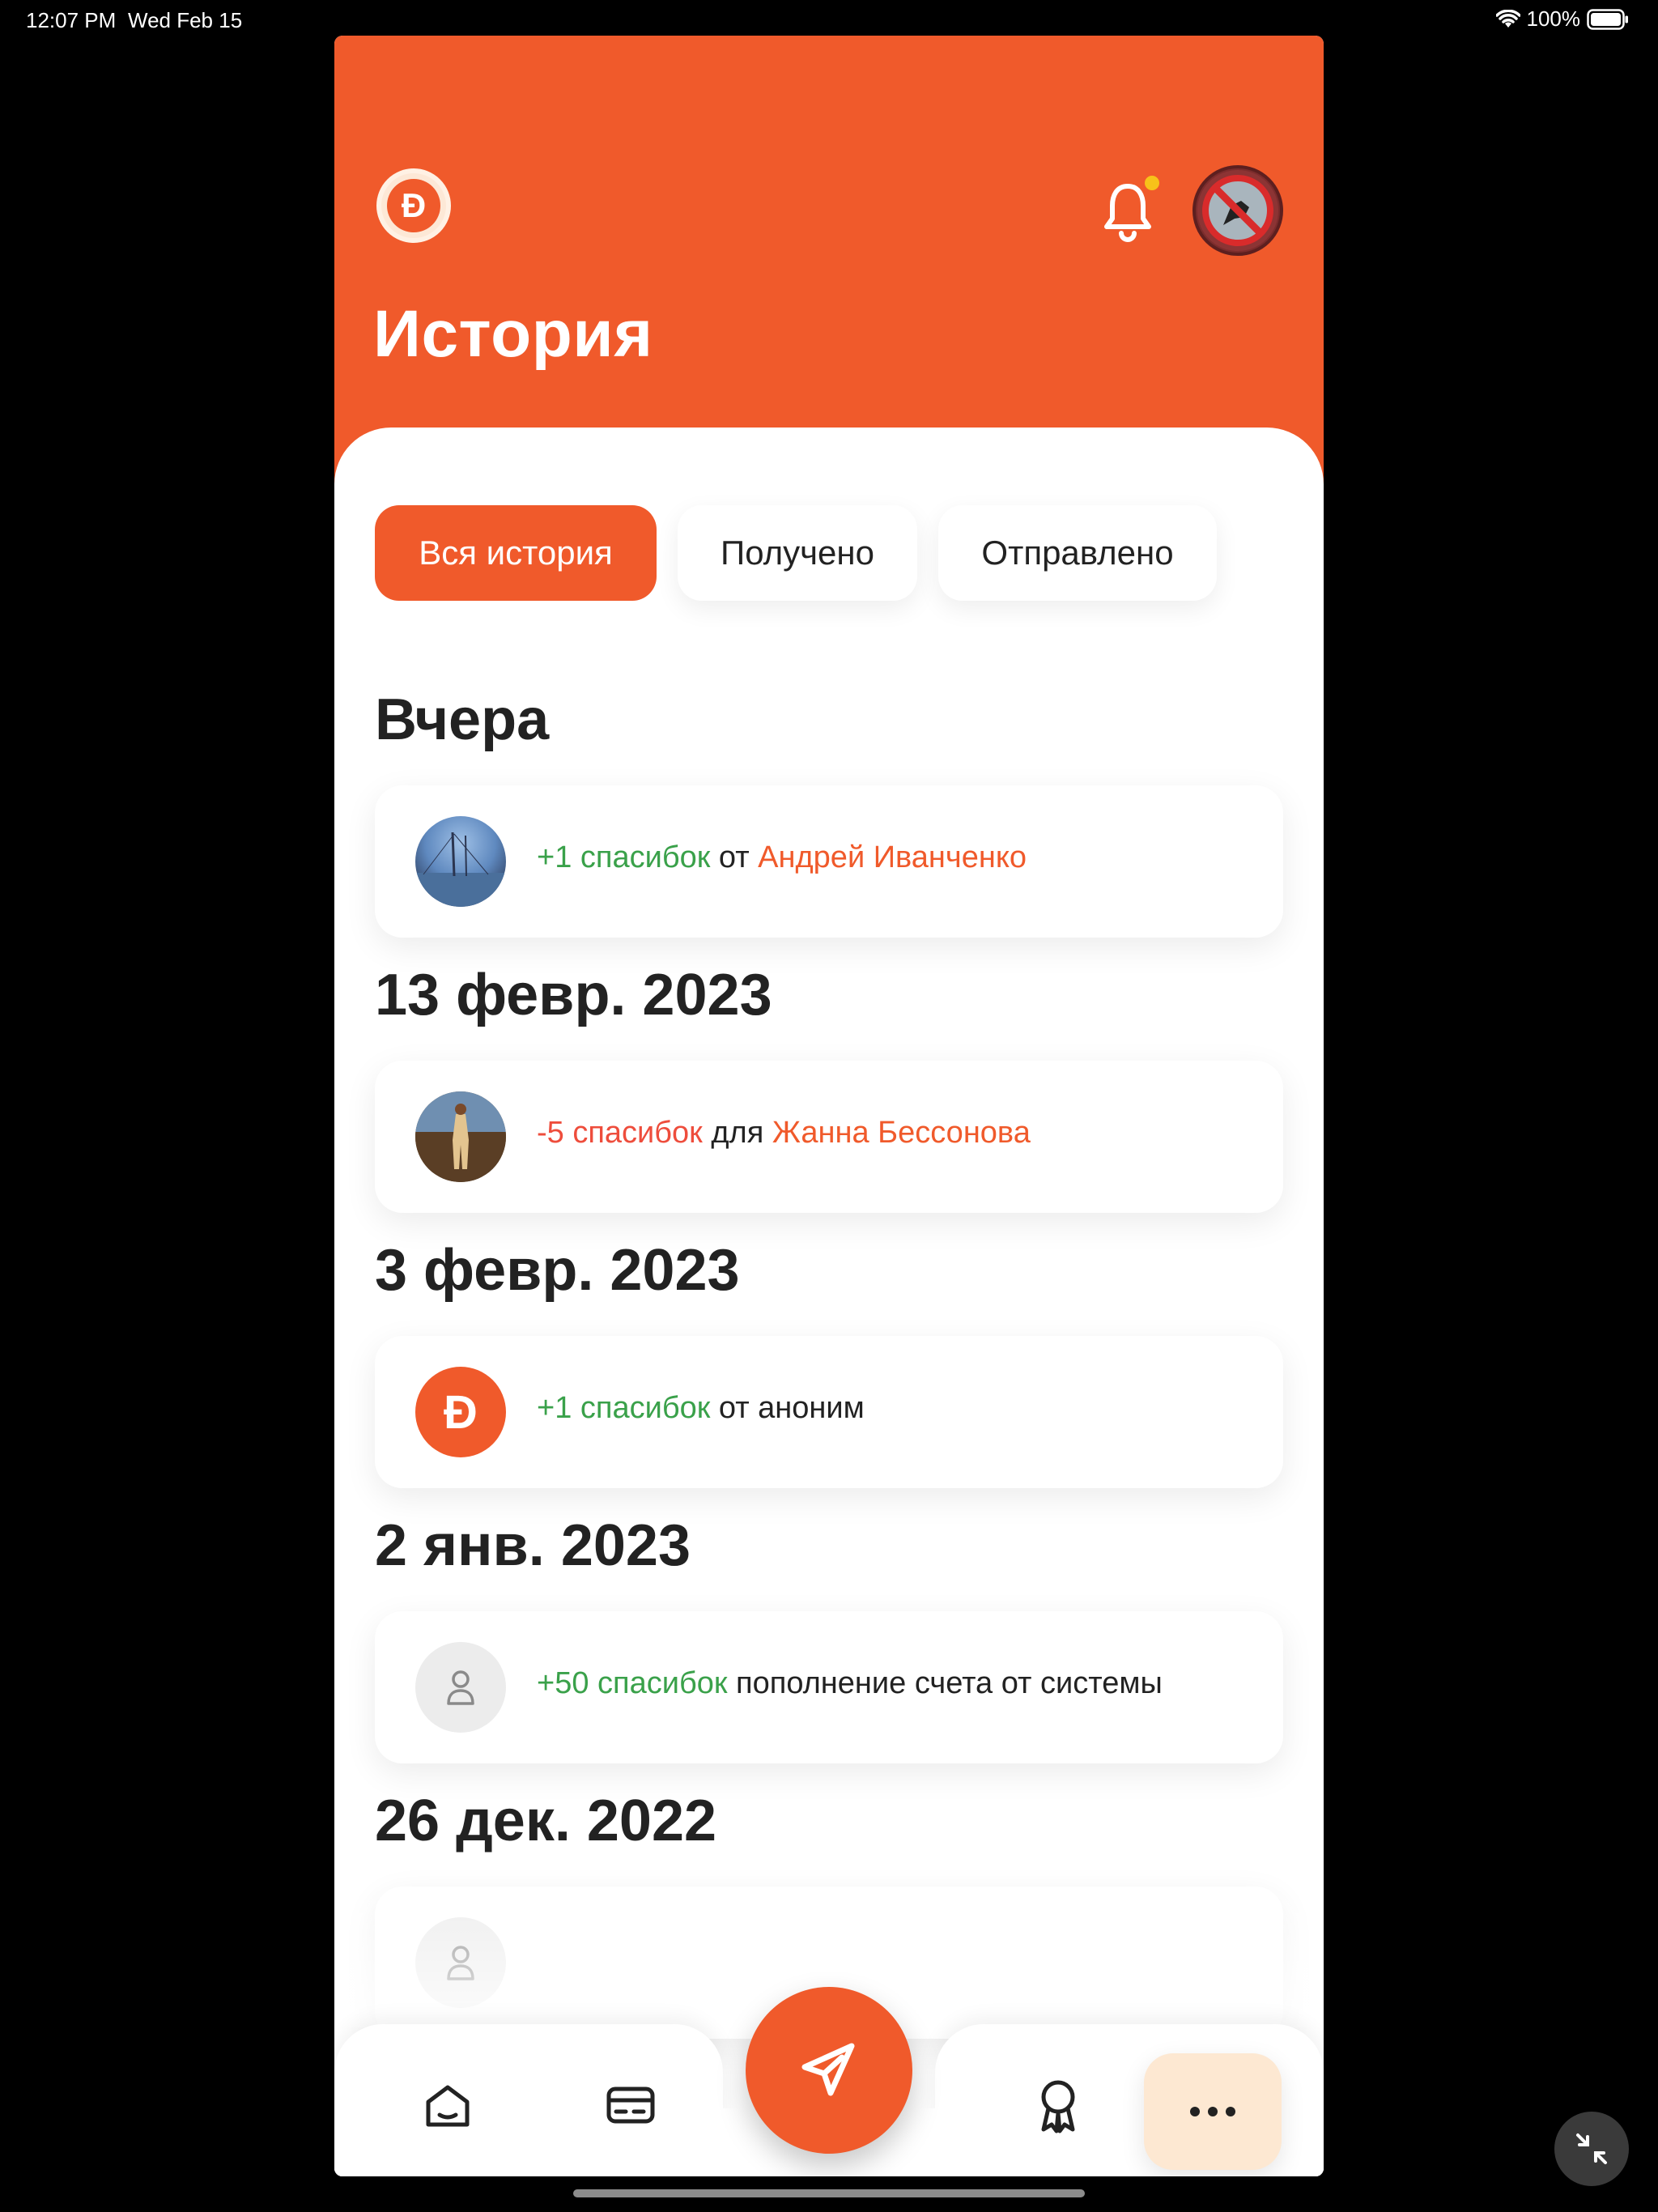 The height and width of the screenshot is (2212, 1658). What do you see at coordinates (1608, 19) in the screenshot?
I see `battery-icon` at bounding box center [1608, 19].